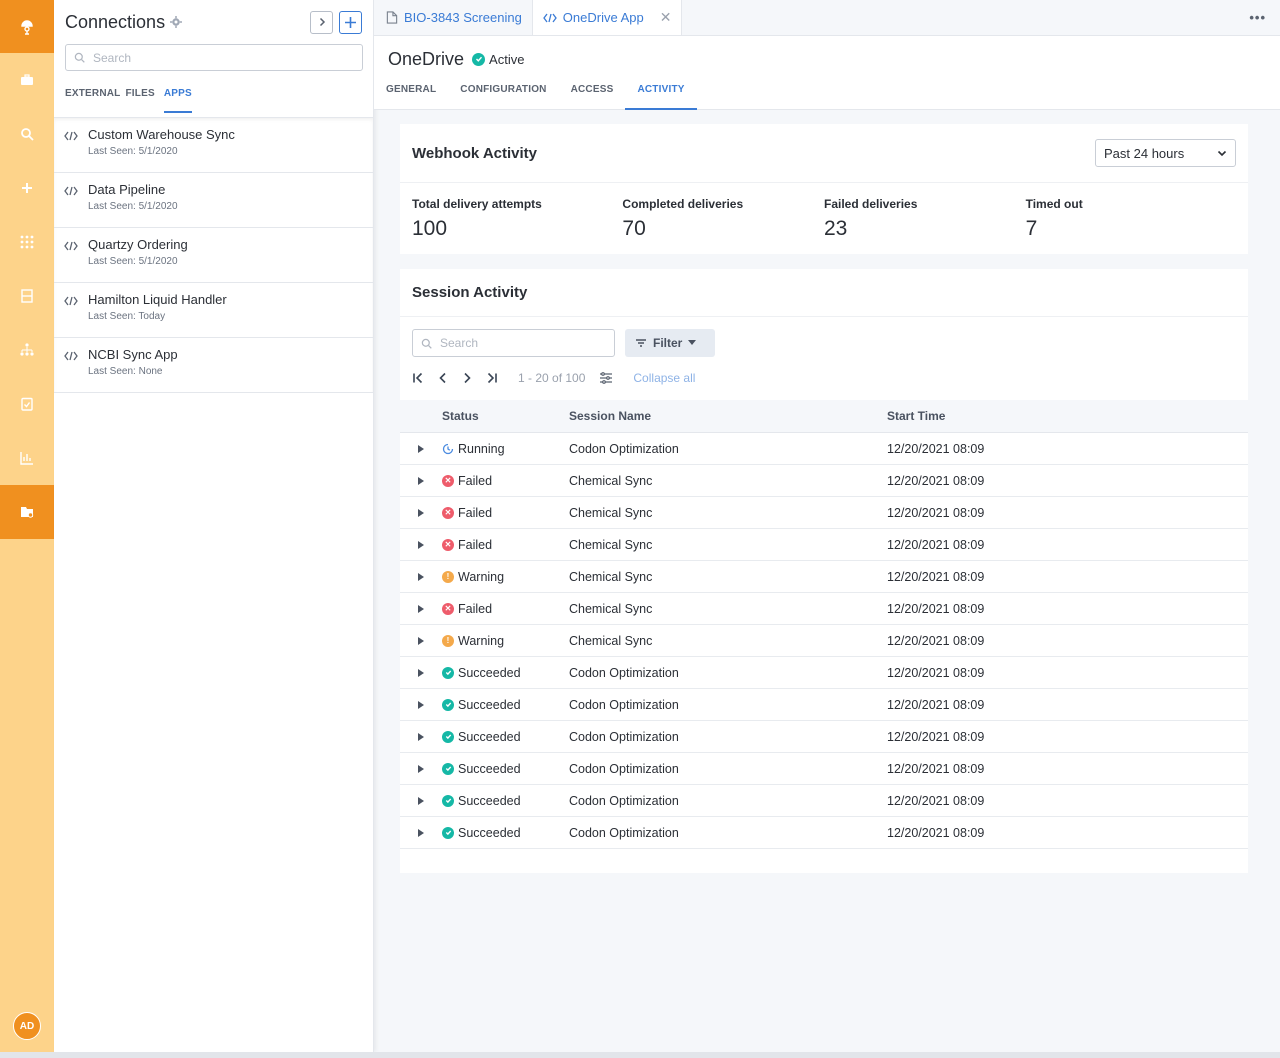  What do you see at coordinates (505, 609) in the screenshot?
I see `row-status: ✕ Failed` at bounding box center [505, 609].